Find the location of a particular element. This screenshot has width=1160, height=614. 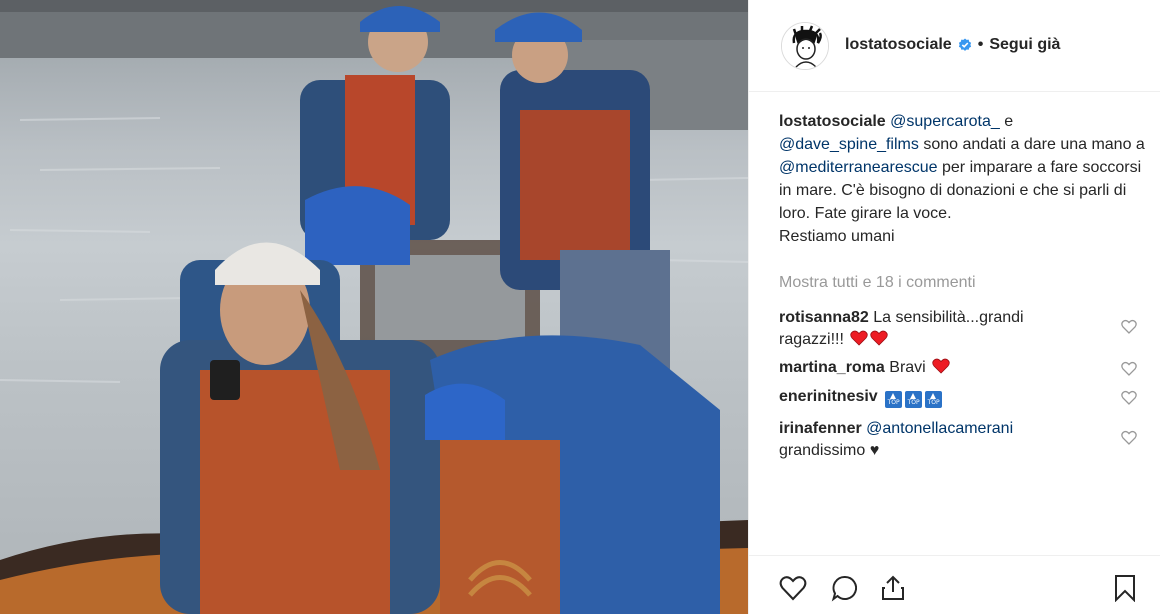

caption-mention-mediterranearescue: @mediterranearescue is located at coordinates (858, 167).